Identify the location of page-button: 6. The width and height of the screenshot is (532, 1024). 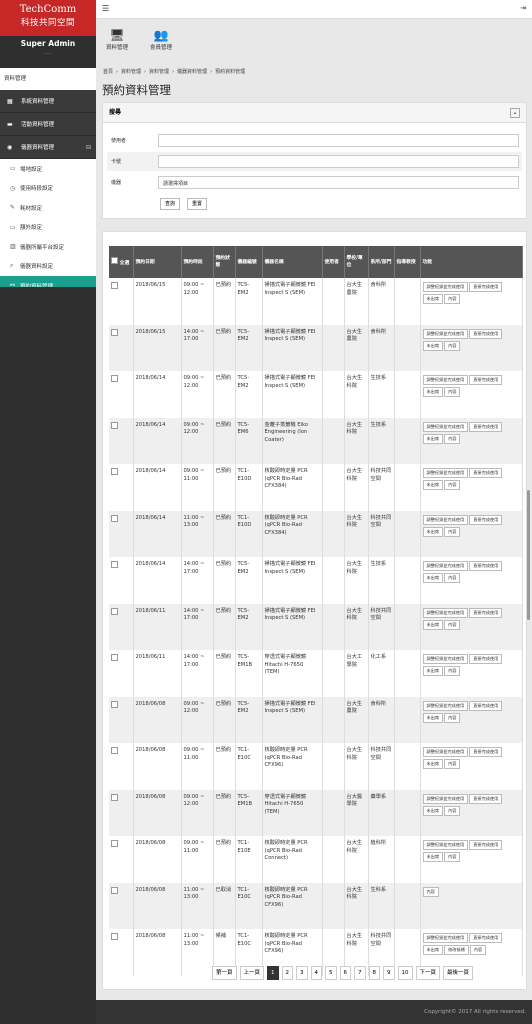
(345, 973).